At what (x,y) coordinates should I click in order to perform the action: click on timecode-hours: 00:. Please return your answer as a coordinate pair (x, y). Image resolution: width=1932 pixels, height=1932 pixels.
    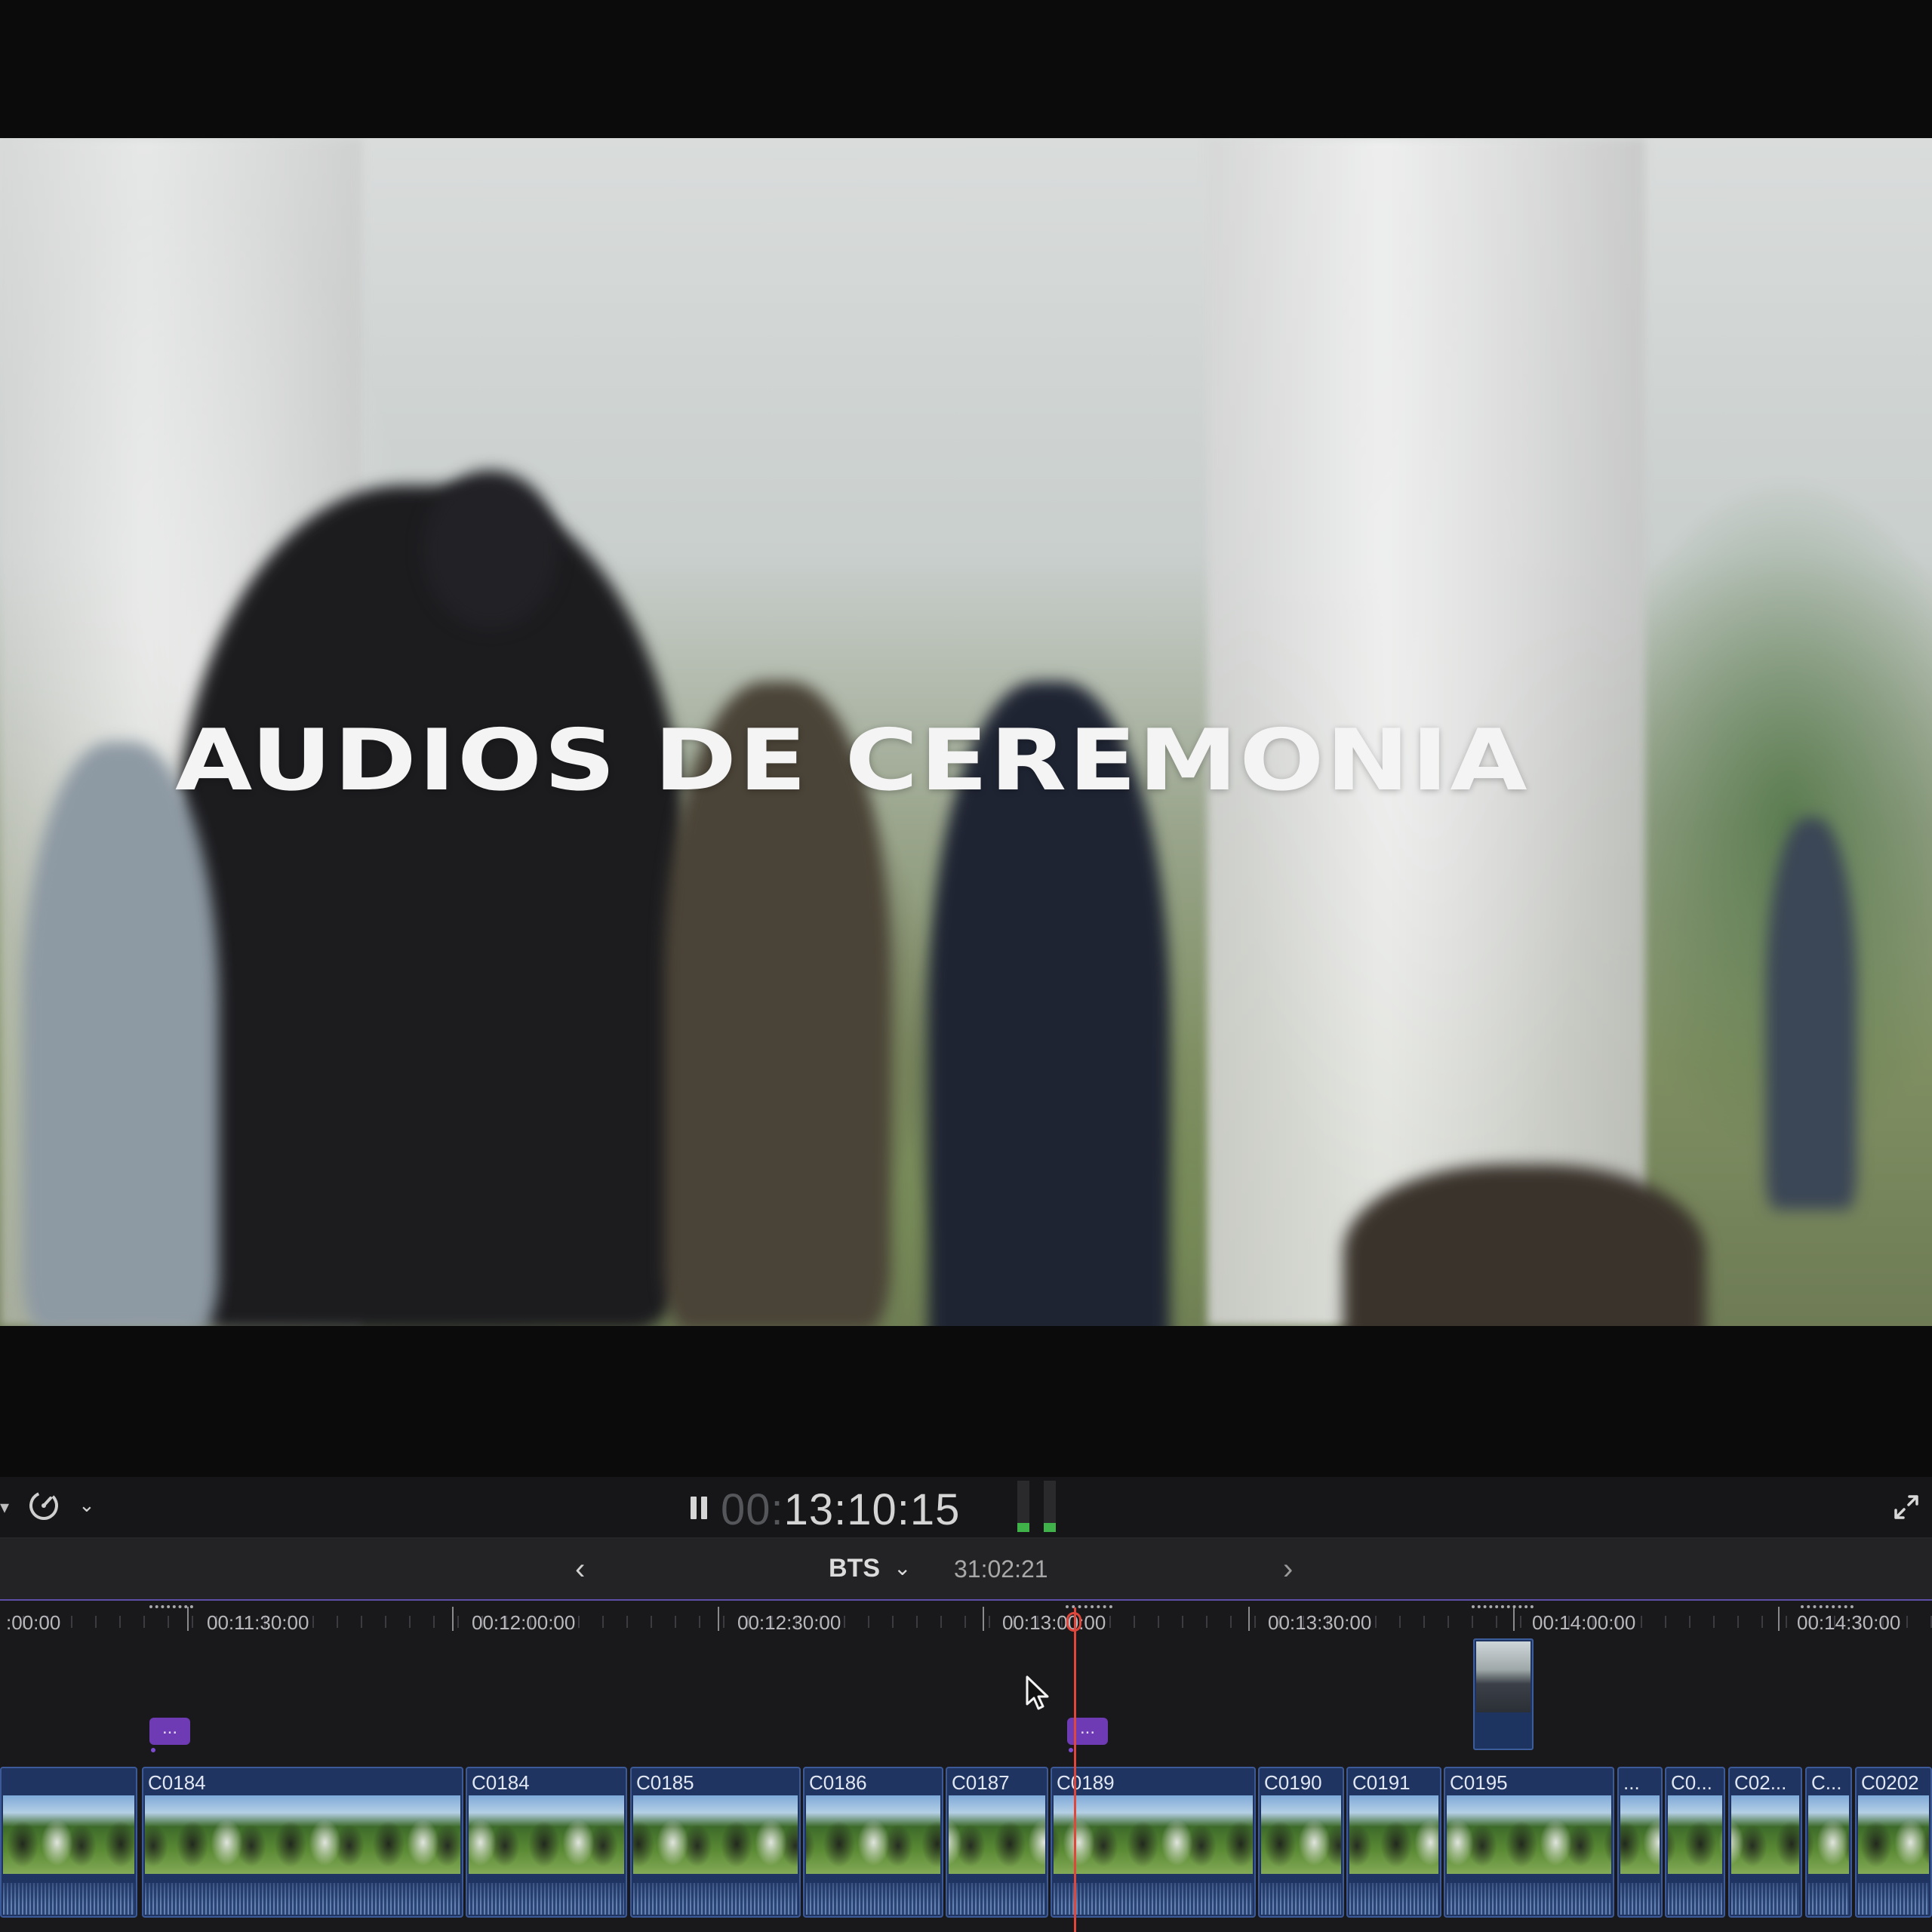
    Looking at the image, I should click on (752, 1509).